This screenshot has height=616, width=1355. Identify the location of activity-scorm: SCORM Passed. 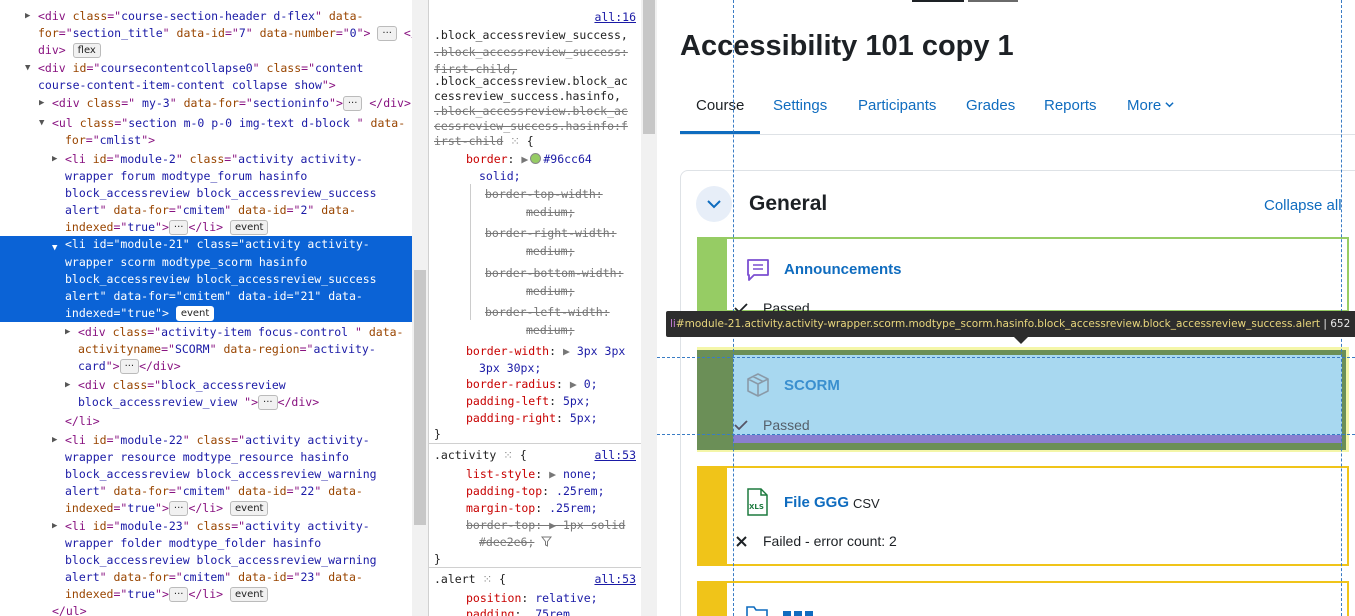
(1023, 399).